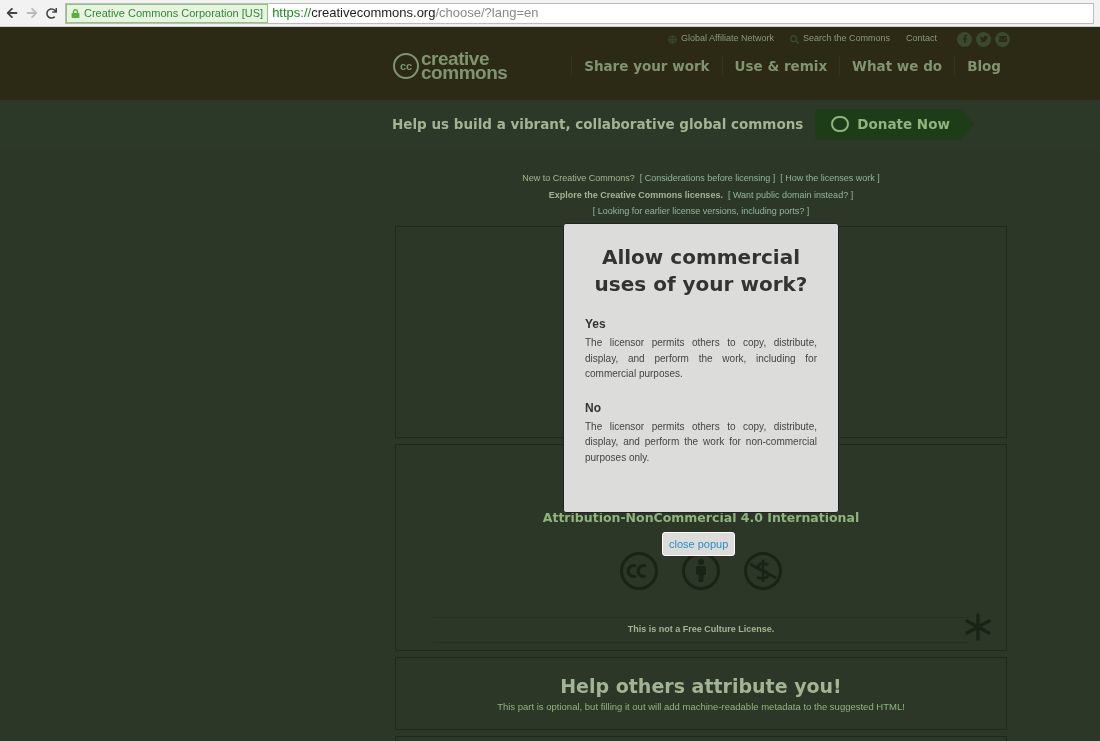 This screenshot has width=1100, height=741. Describe the element at coordinates (579, 13) in the screenshot. I see `address-bar: Creative Commons Corporation [US] https://creativecommons.org/choose/?lang=en` at that location.